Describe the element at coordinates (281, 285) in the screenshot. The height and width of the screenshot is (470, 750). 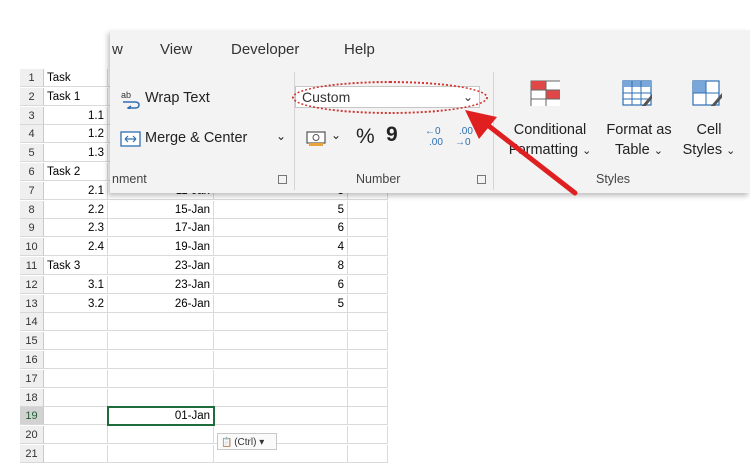
I see `cell-c-12: 6` at that location.